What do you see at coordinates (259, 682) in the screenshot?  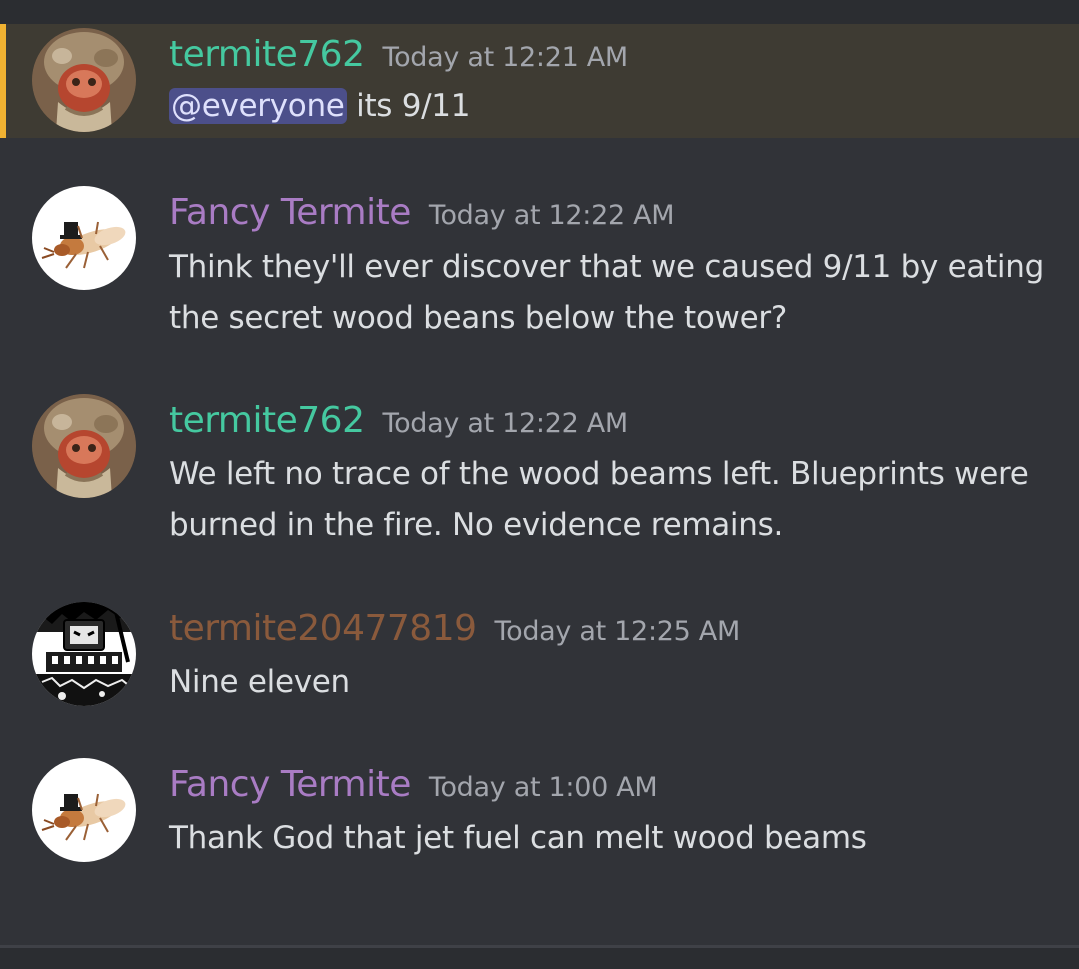 I see `message-text: Nine eleven` at bounding box center [259, 682].